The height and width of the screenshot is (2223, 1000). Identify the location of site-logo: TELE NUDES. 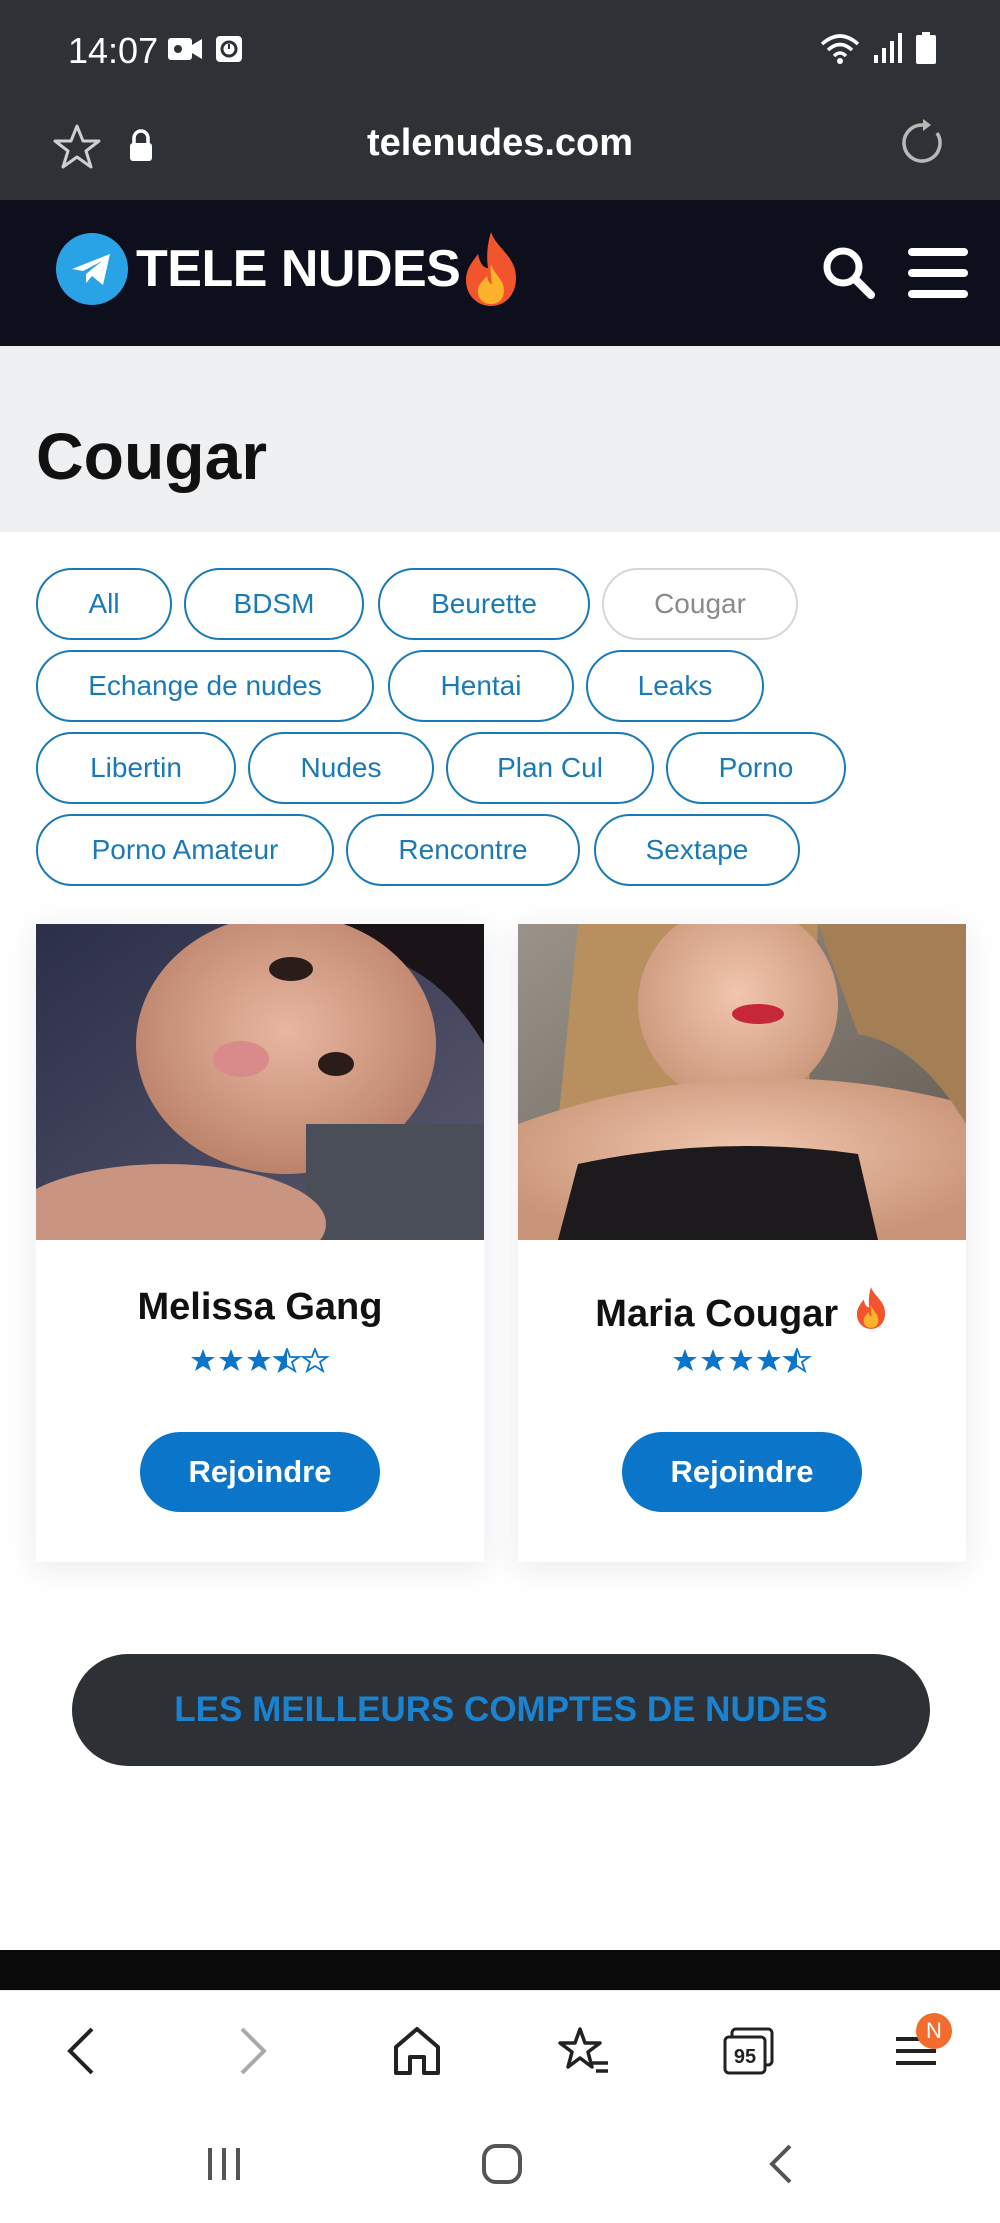
(289, 269).